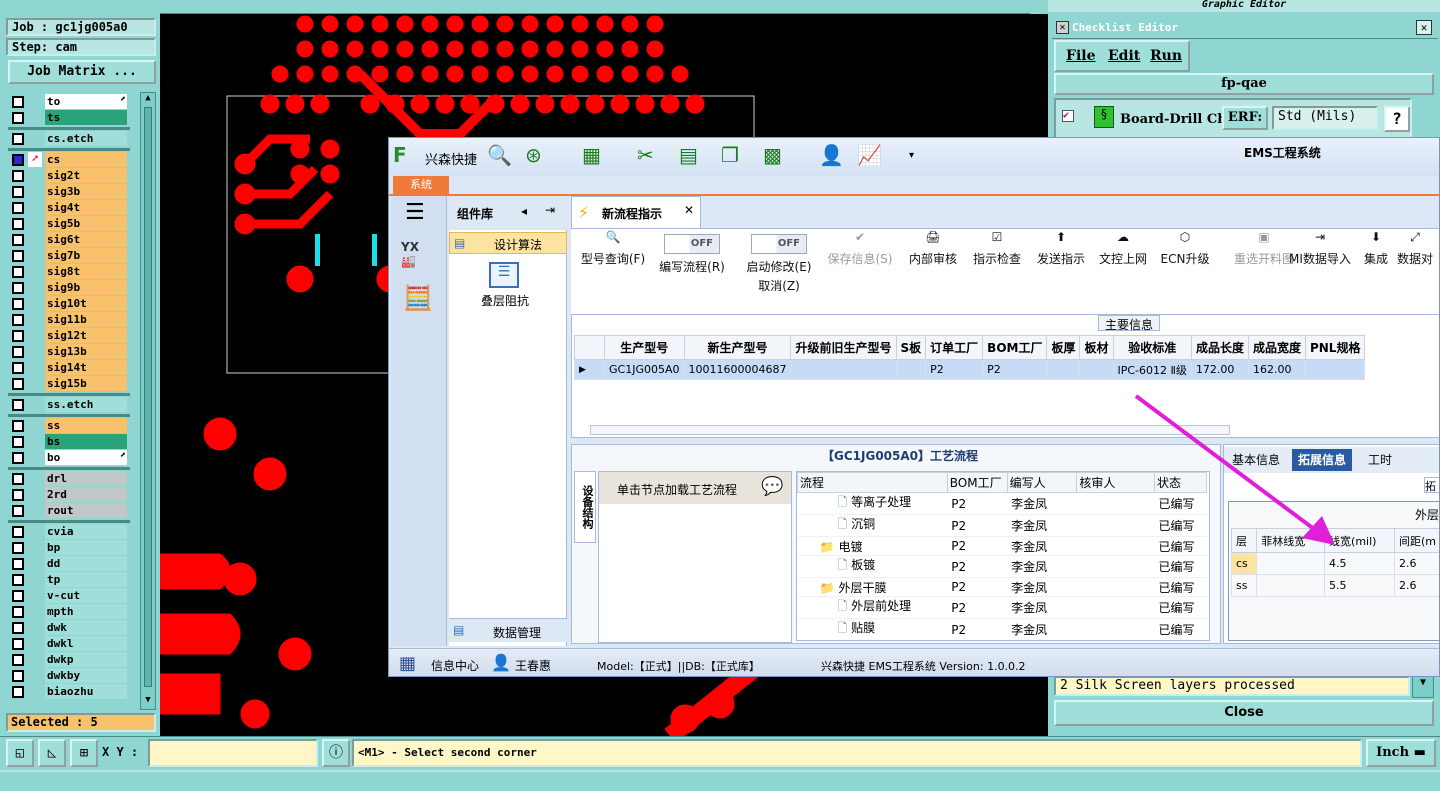  I want to click on layer-row: cvia, so click(69, 531).